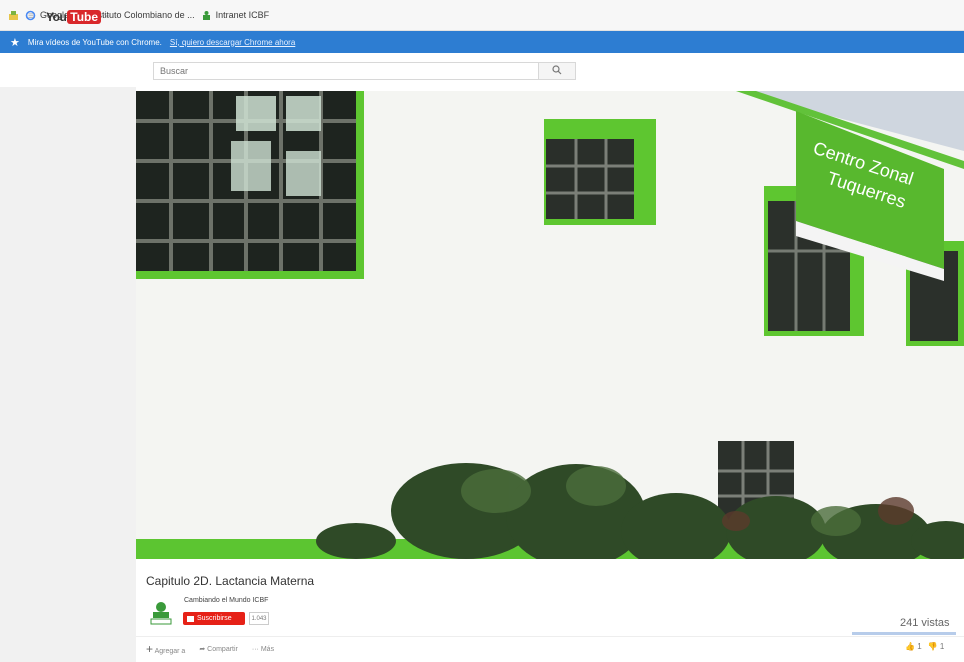 Image resolution: width=964 pixels, height=662 pixels. I want to click on subscribe-button: Suscribirse, so click(214, 618).